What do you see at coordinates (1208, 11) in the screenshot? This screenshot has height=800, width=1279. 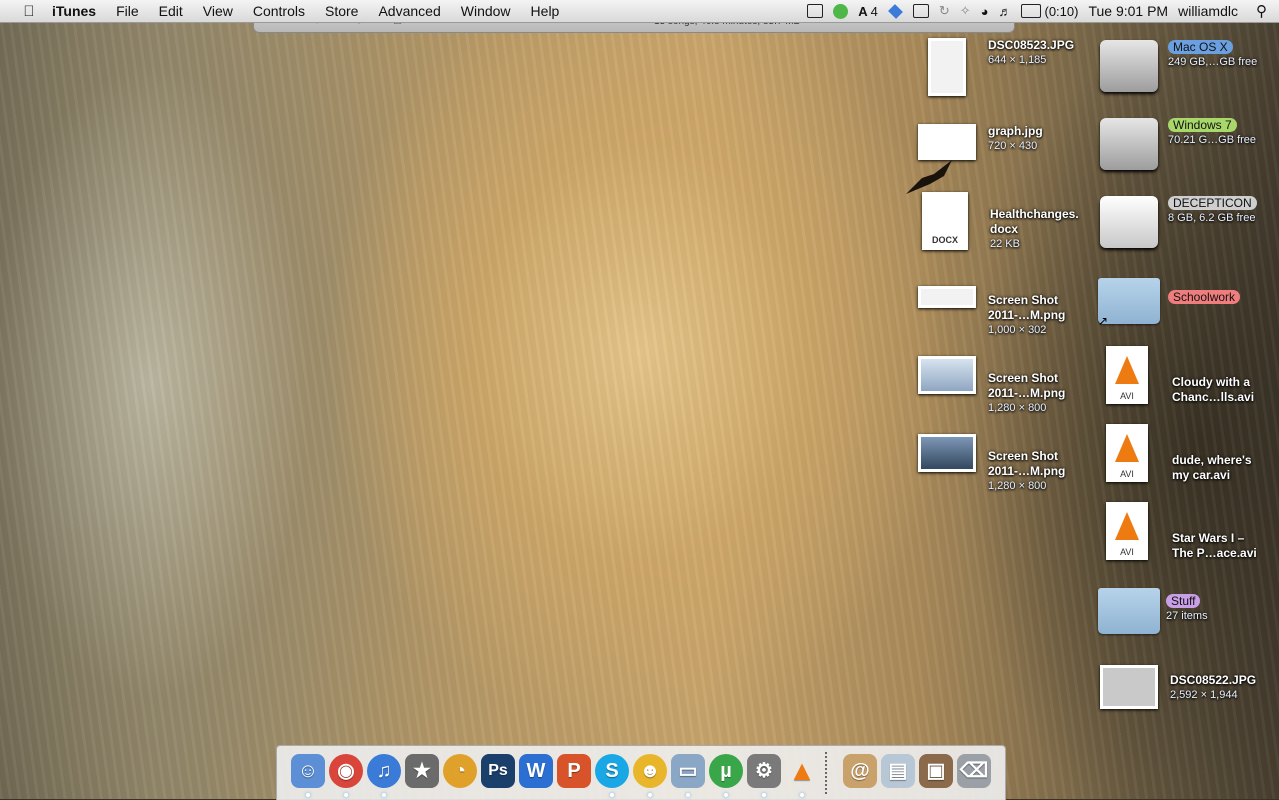 I see `fast-user-switch: williamdlc` at bounding box center [1208, 11].